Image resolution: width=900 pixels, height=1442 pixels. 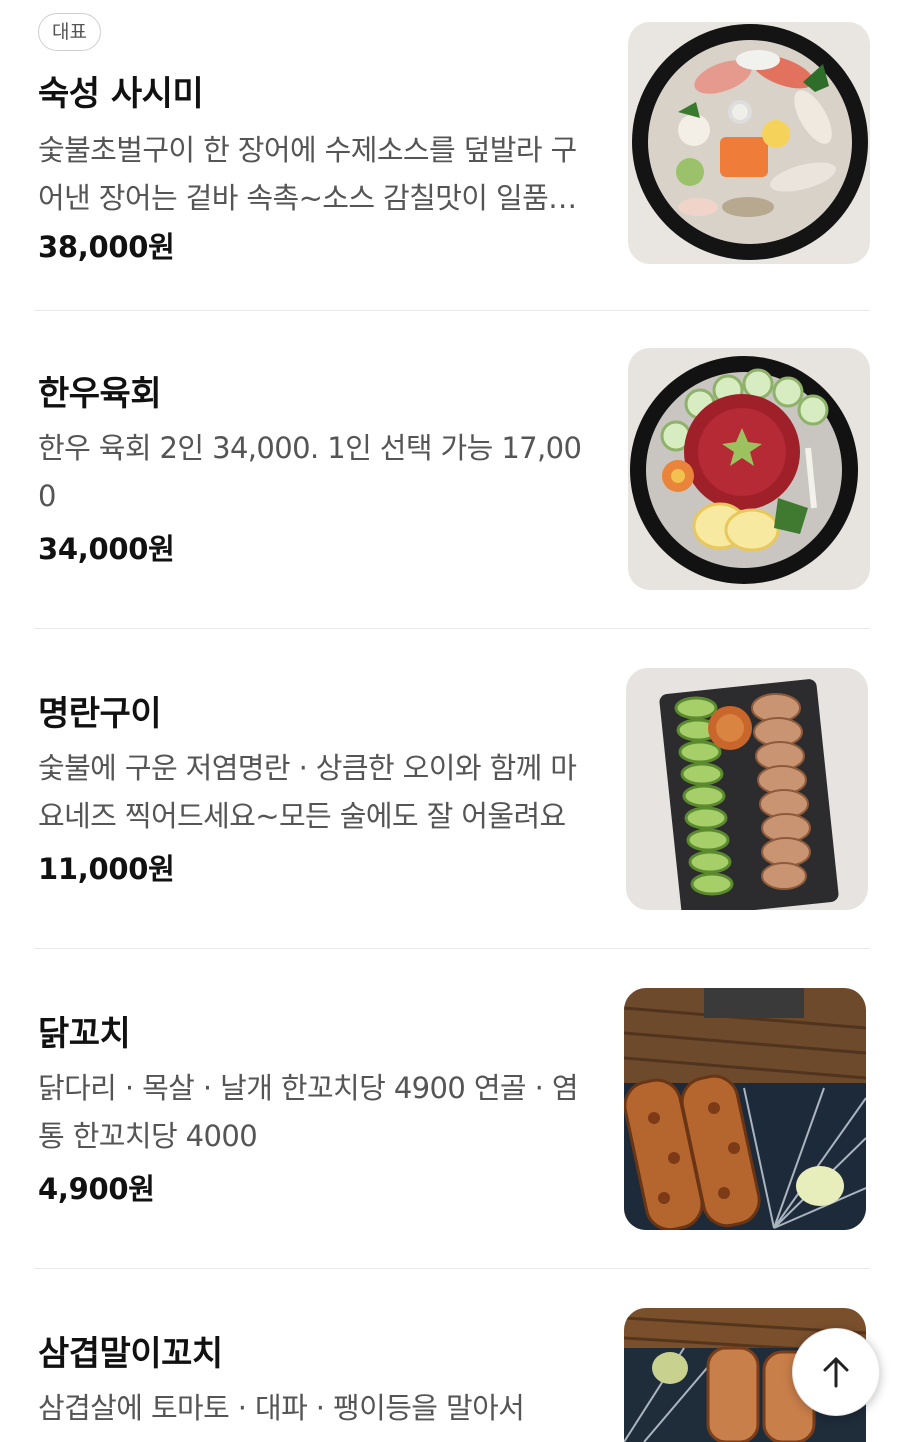 I want to click on sashimi-platter-image, so click(x=749, y=143).